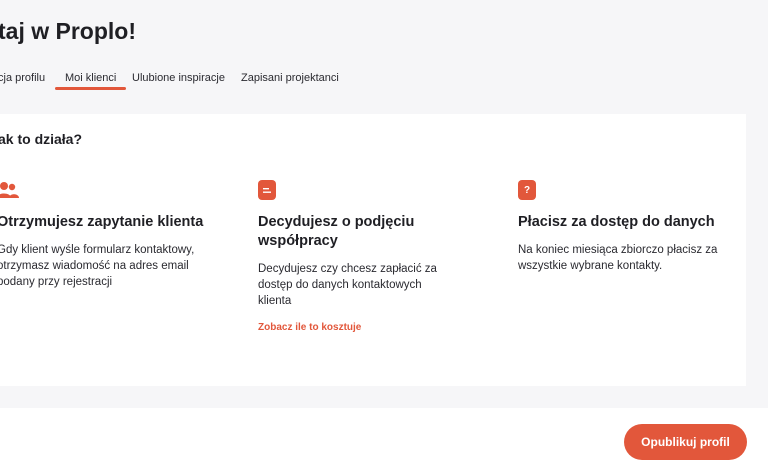 Image resolution: width=768 pixels, height=475 pixels. I want to click on users-icon, so click(9, 190).